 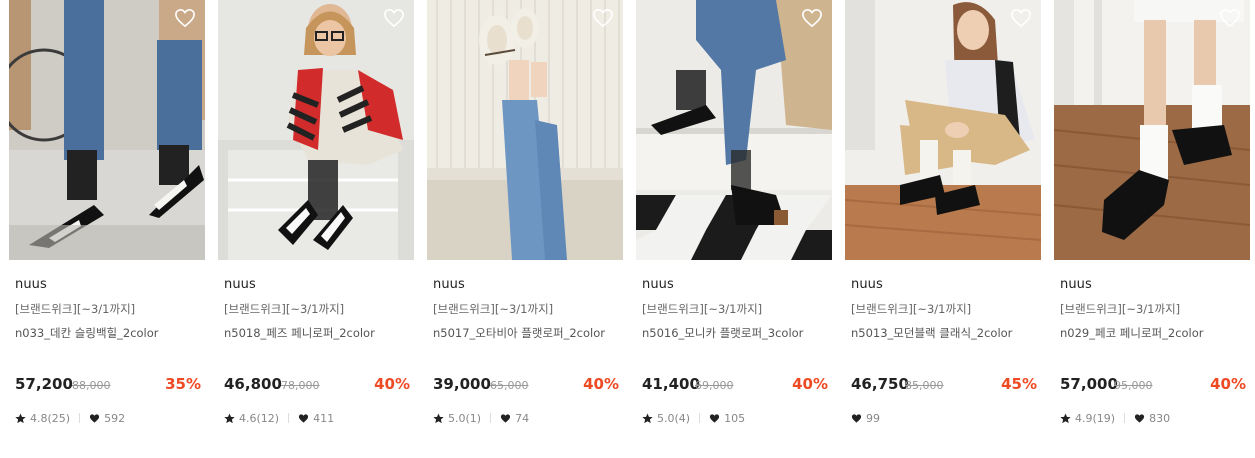 I want to click on rating-group: 4.6(12), so click(x=251, y=418).